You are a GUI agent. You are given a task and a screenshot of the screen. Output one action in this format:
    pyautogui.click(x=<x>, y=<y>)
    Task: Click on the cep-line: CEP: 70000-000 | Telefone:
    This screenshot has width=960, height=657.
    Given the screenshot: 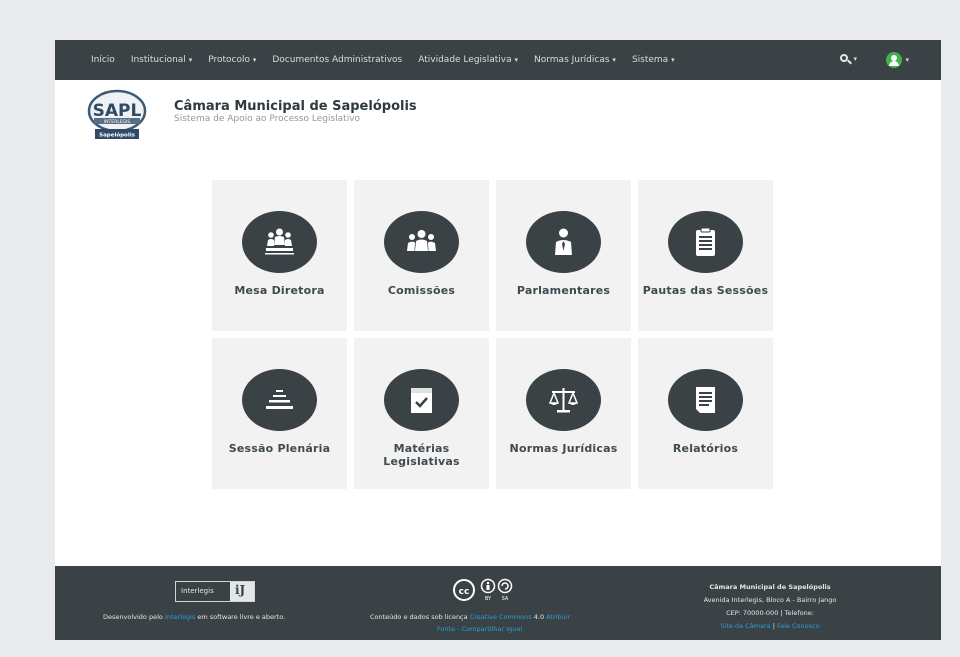 What is the action you would take?
    pyautogui.click(x=770, y=613)
    